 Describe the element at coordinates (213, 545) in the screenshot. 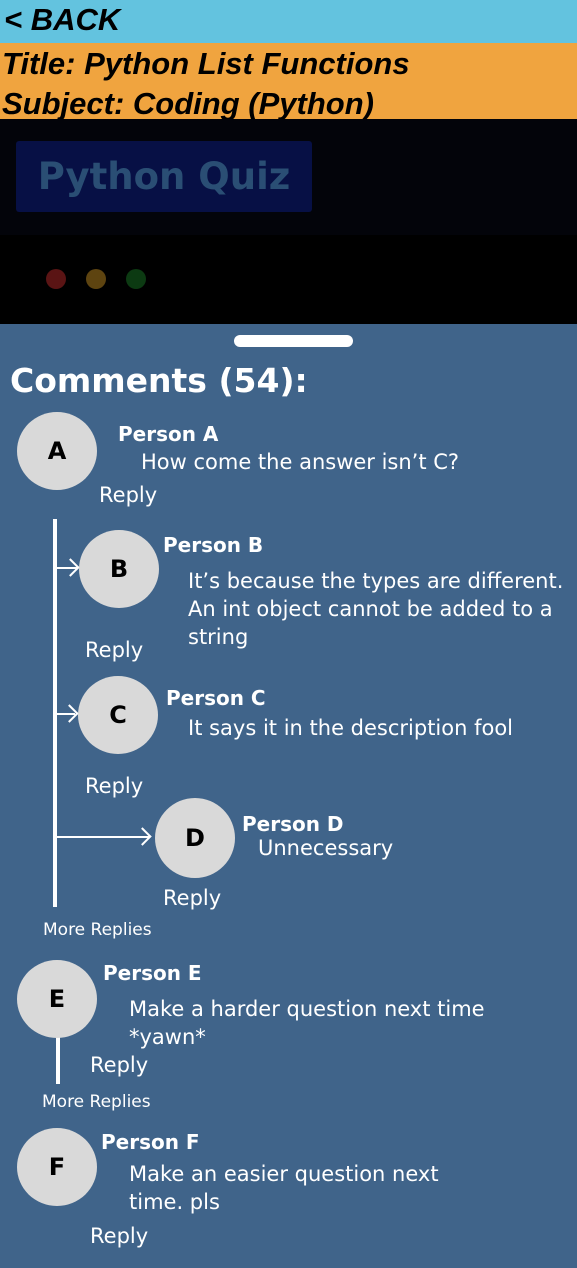

I see `comment-author: Person B` at that location.